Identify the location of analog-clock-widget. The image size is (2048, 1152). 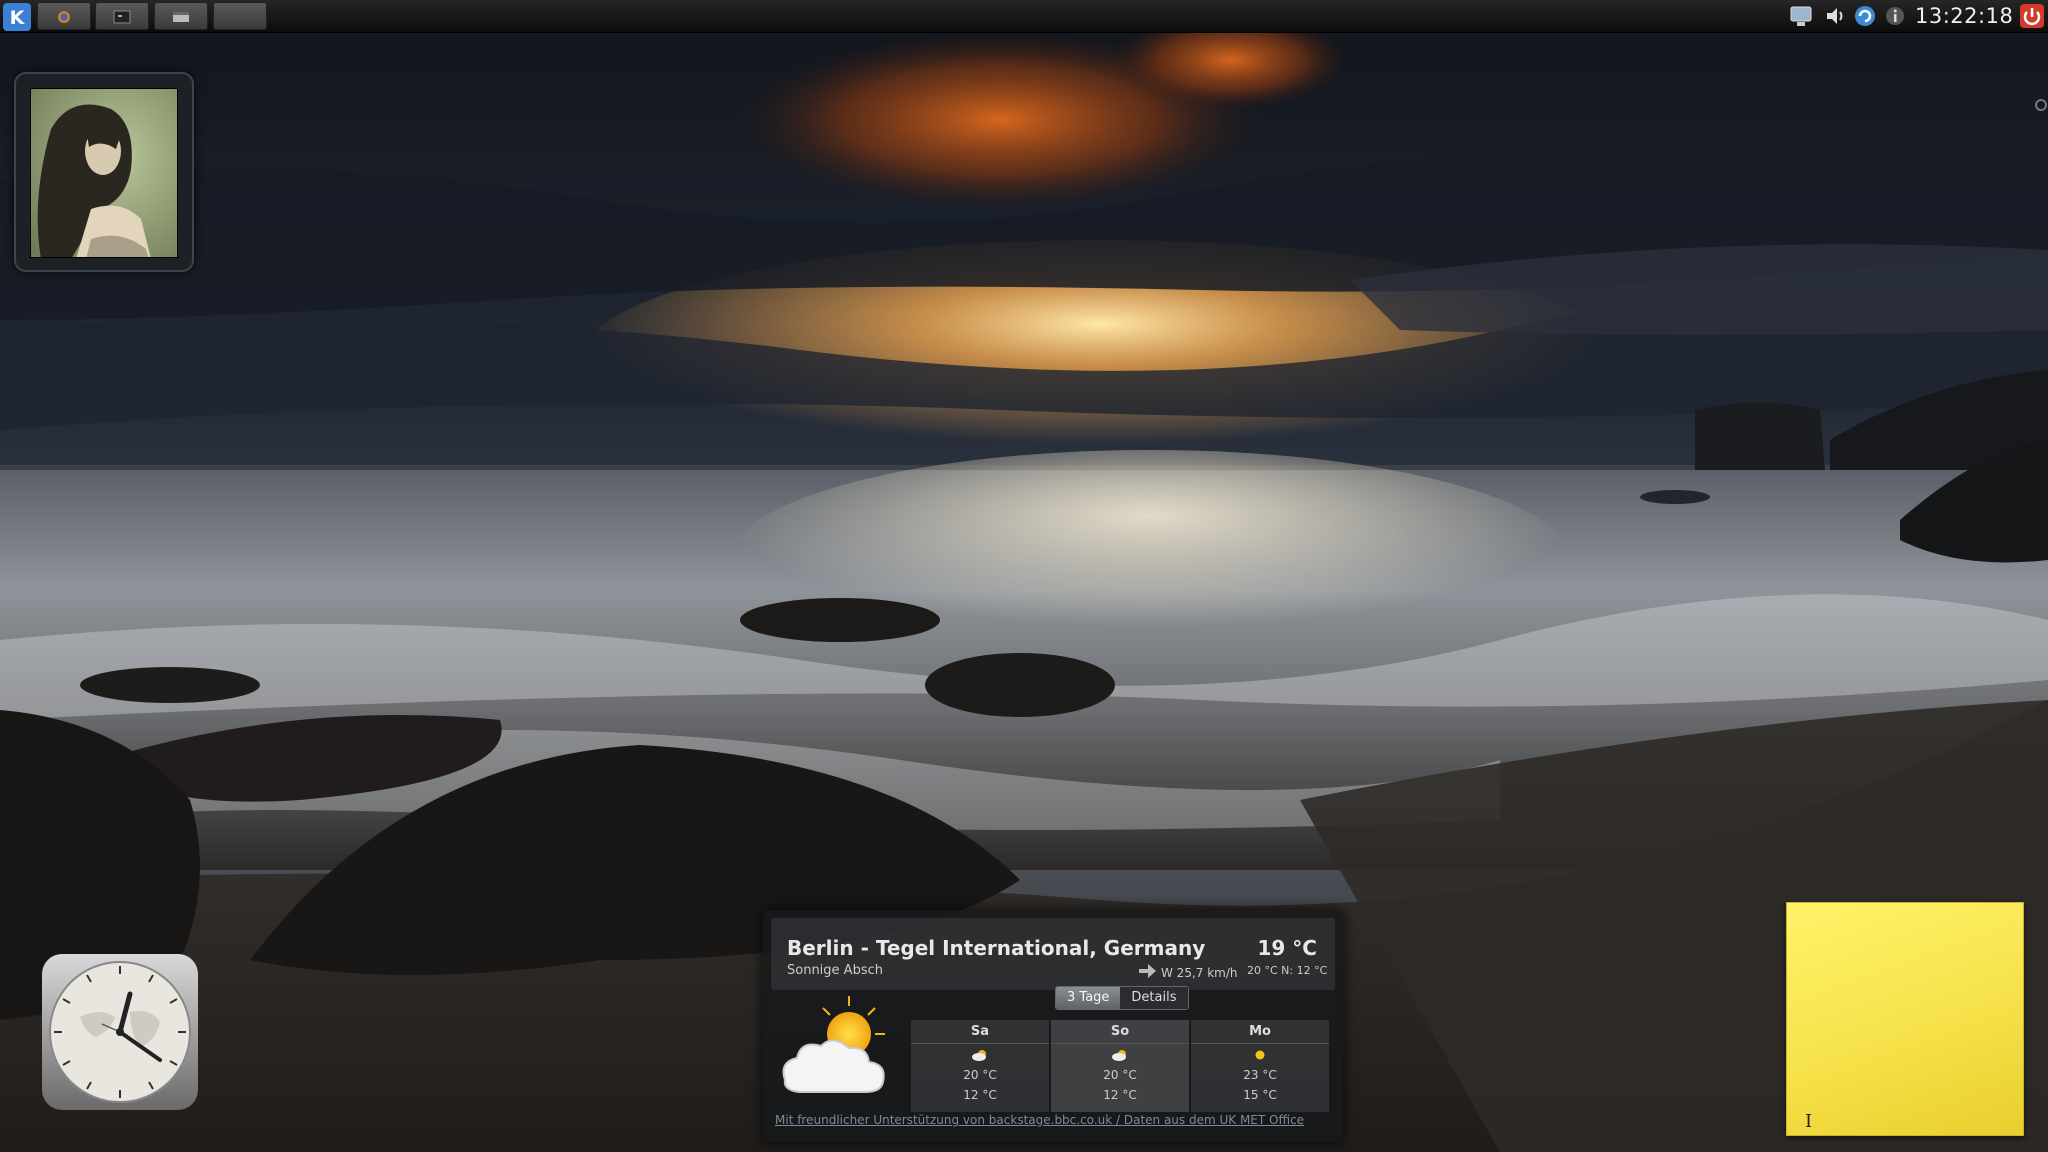
(120, 1032).